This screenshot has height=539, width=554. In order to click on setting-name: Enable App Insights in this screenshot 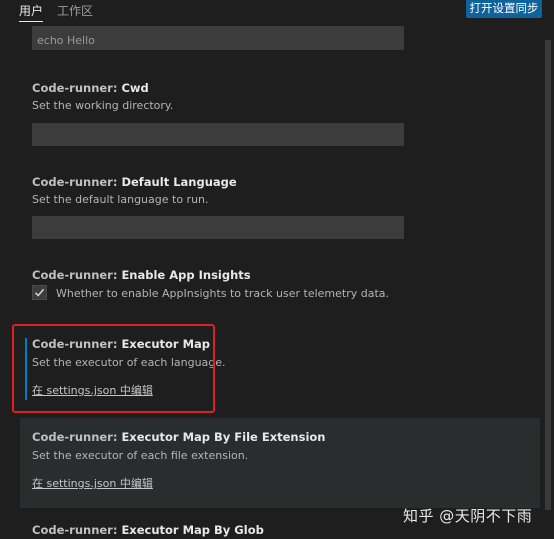, I will do `click(186, 275)`.